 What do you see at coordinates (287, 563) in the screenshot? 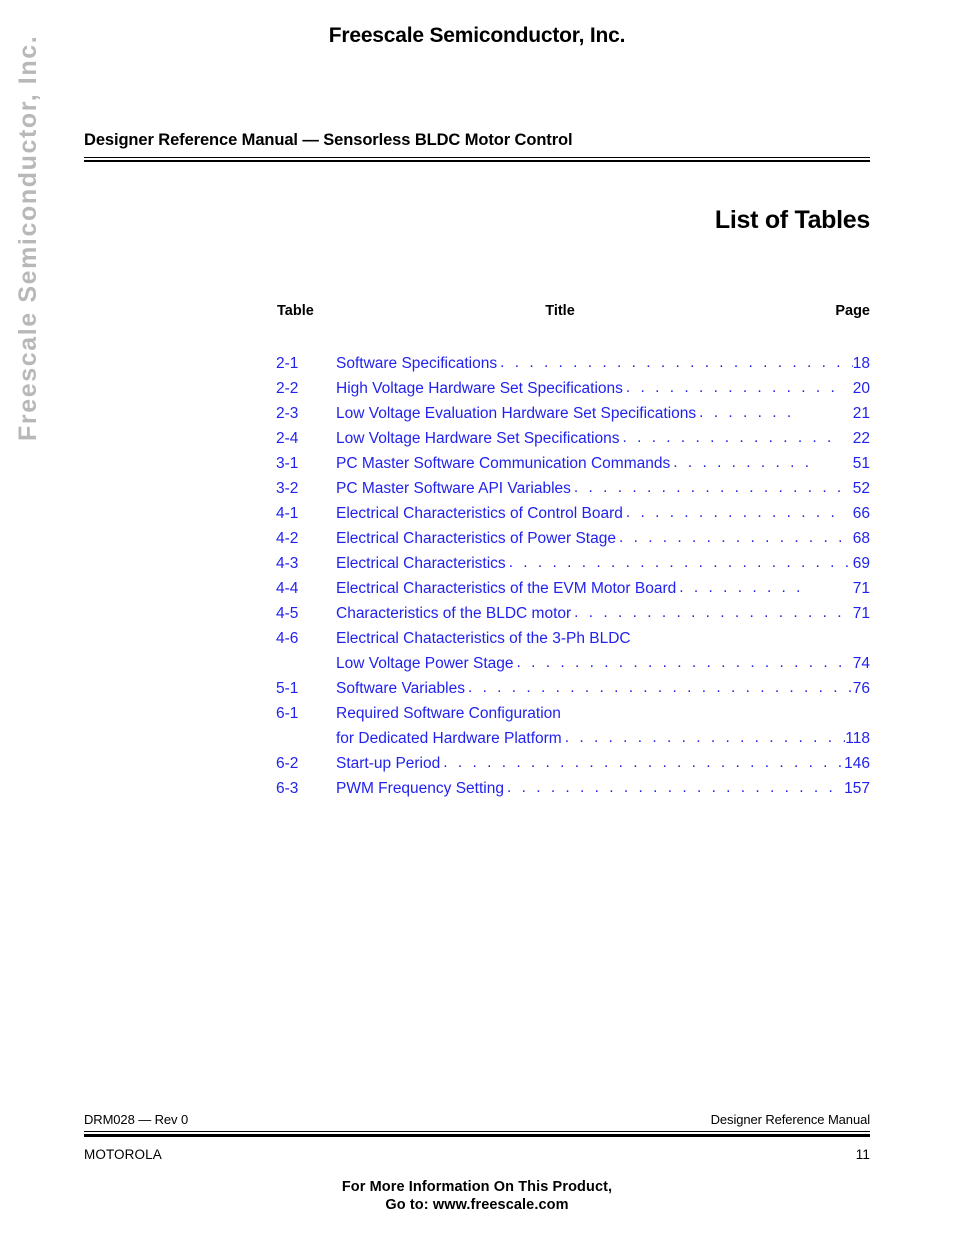
I see `toc-entry-number: 4-3` at bounding box center [287, 563].